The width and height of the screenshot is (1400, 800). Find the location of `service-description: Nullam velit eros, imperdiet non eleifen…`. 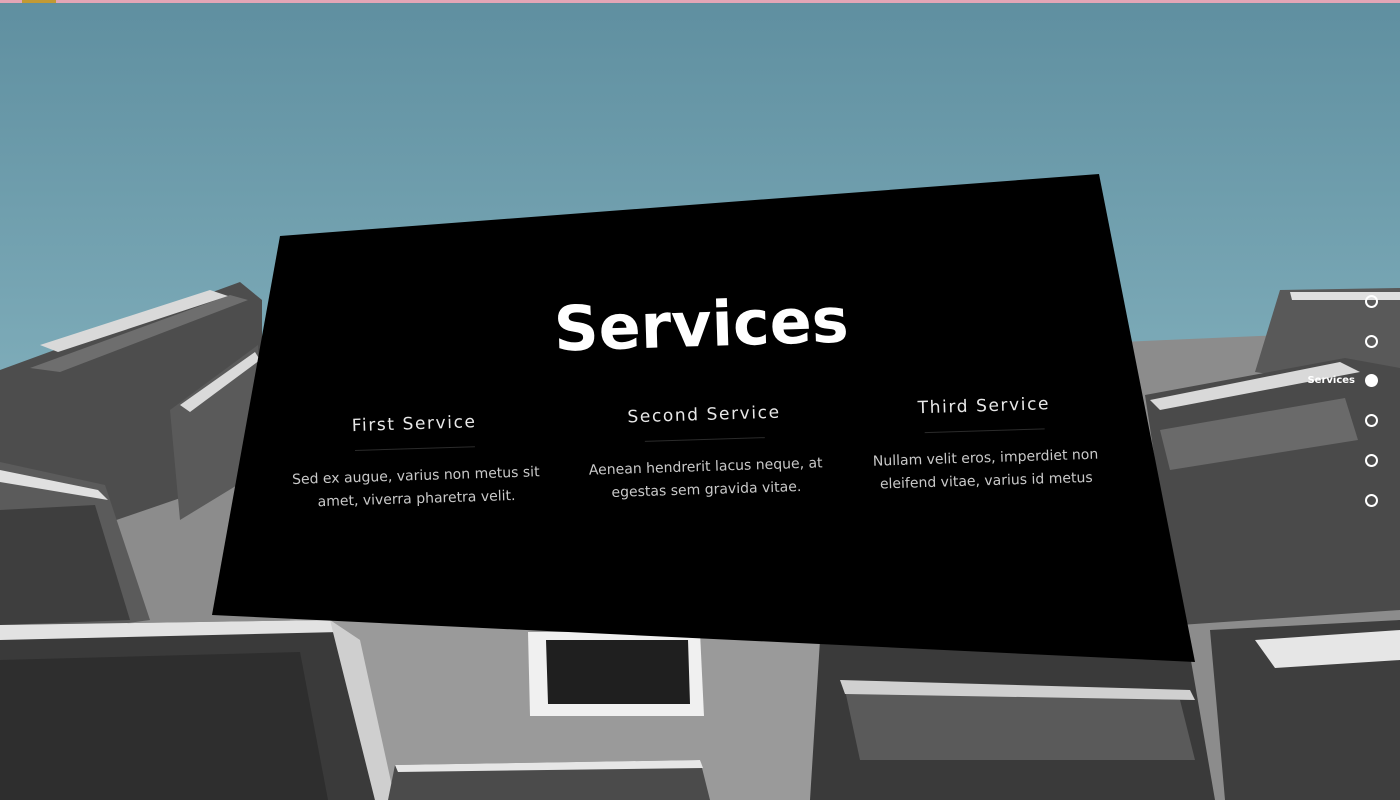

service-description: Nullam velit eros, imperdiet non eleifen… is located at coordinates (985, 469).